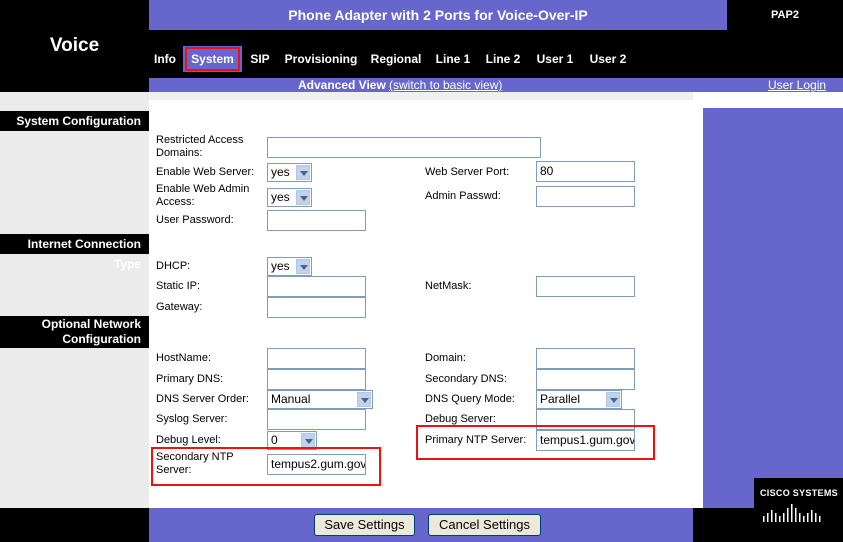 Image resolution: width=843 pixels, height=542 pixels. Describe the element at coordinates (316, 286) in the screenshot. I see `static-ip-input` at that location.